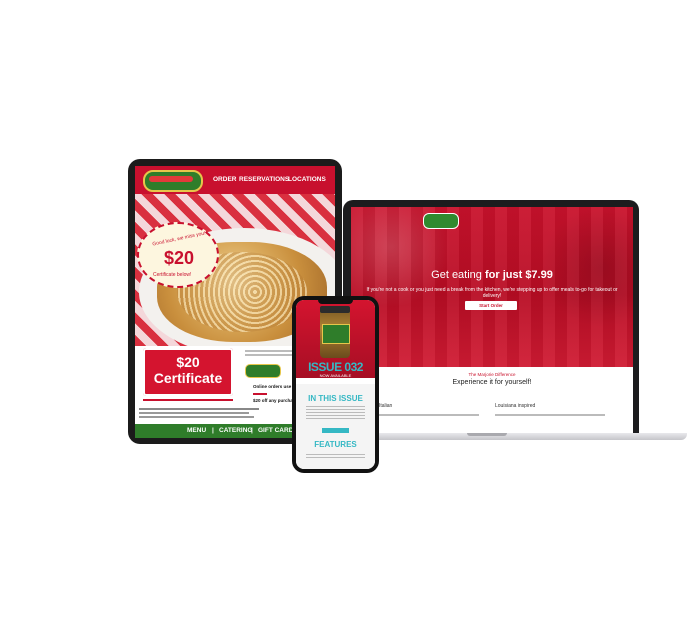 The height and width of the screenshot is (631, 687). What do you see at coordinates (550, 415) in the screenshot?
I see `column-right-text` at bounding box center [550, 415].